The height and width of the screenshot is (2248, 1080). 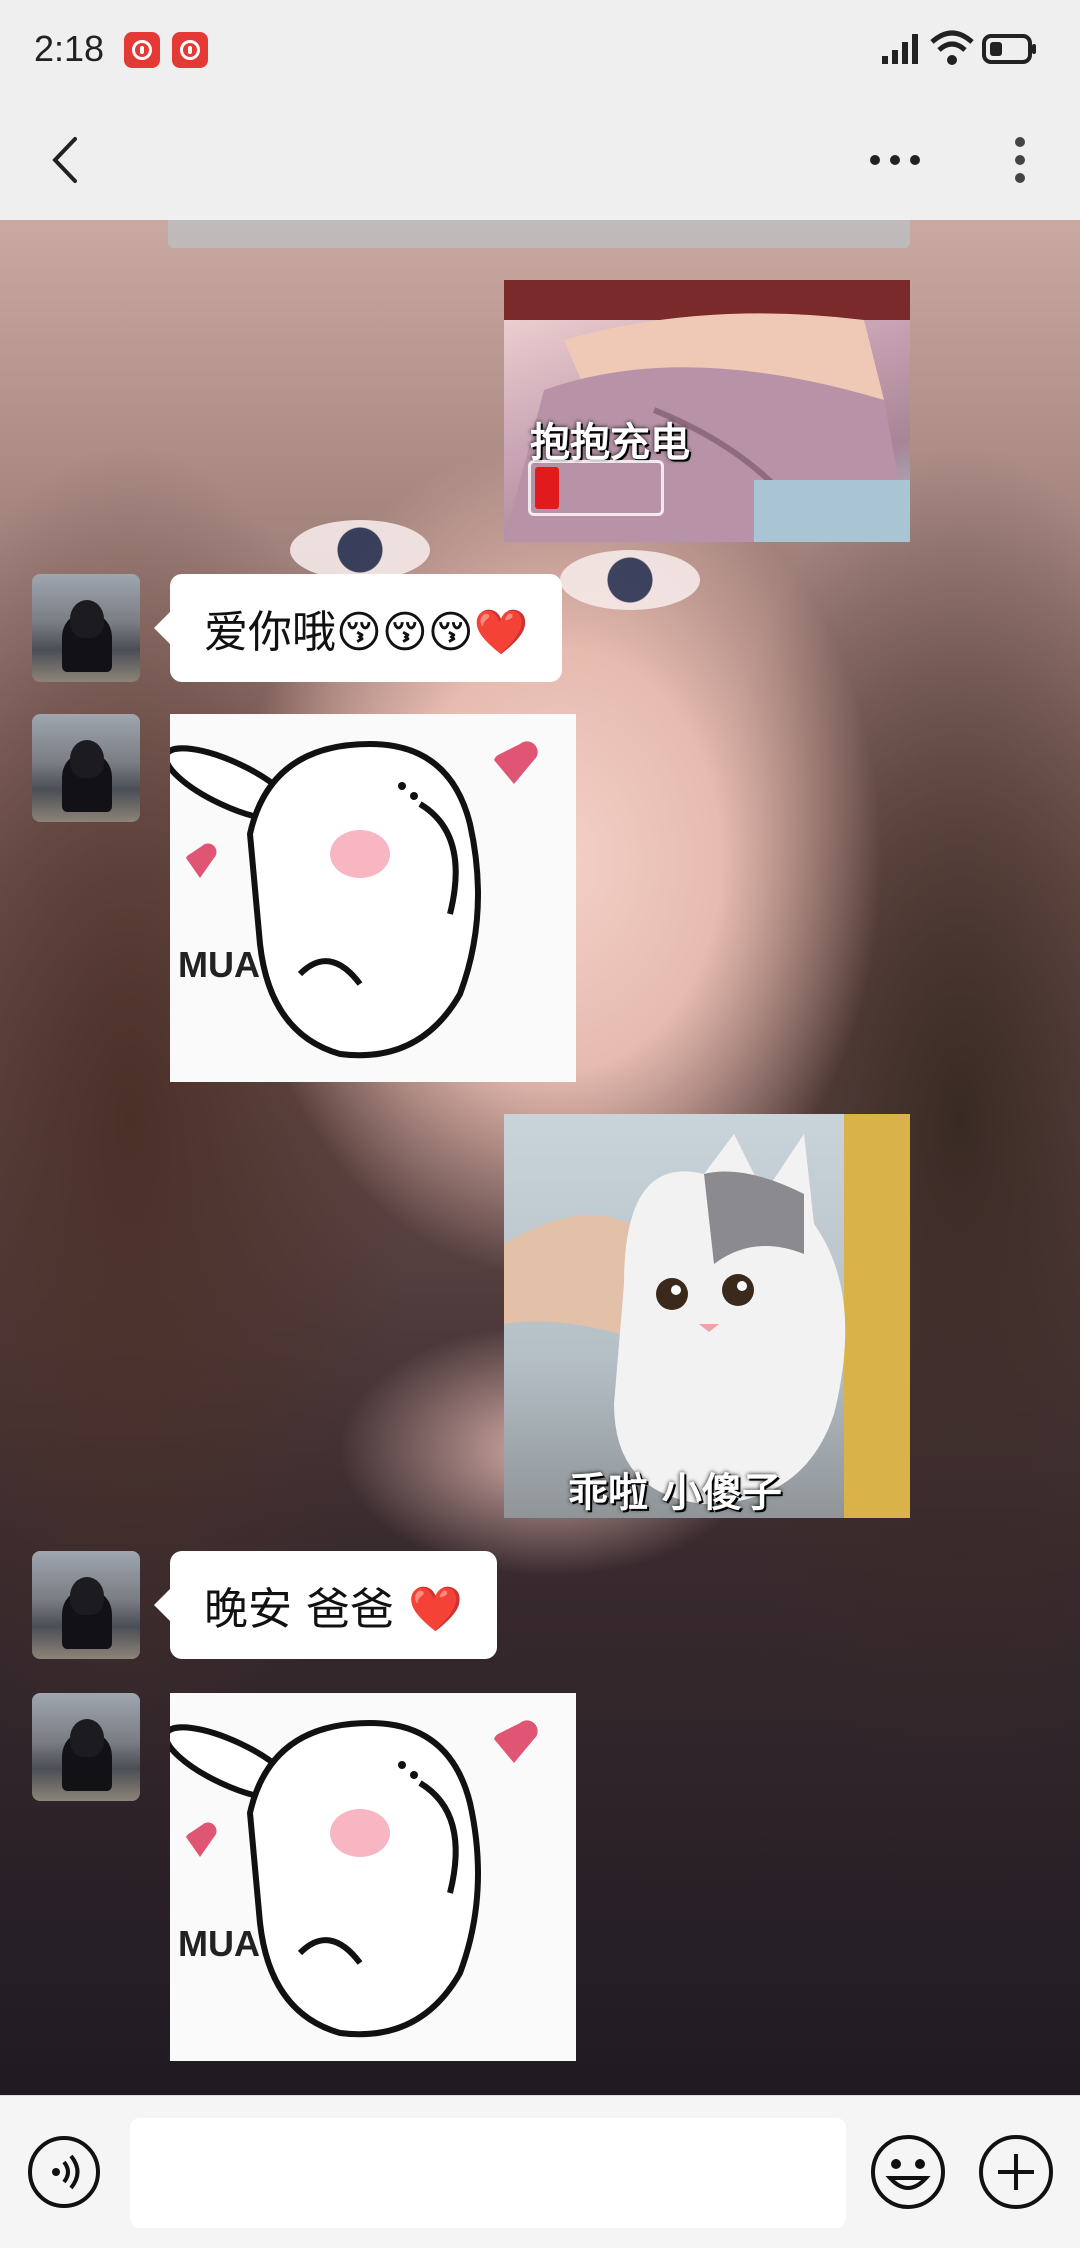 What do you see at coordinates (69, 48) in the screenshot?
I see `status-time: 2:18` at bounding box center [69, 48].